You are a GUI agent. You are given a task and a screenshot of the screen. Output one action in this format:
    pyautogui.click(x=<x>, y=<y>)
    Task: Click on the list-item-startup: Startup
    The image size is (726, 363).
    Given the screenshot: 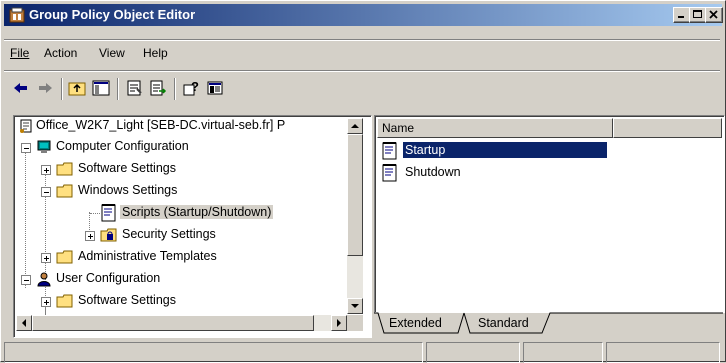 What is the action you would take?
    pyautogui.click(x=494, y=151)
    